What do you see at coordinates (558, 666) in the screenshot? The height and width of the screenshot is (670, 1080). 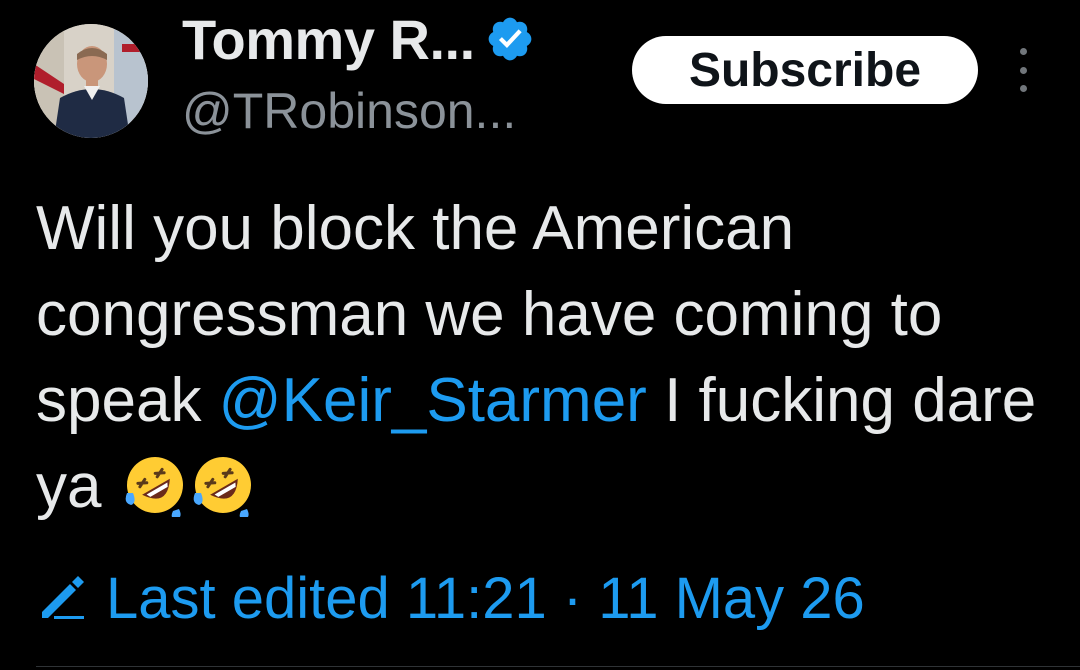 I see `divider` at bounding box center [558, 666].